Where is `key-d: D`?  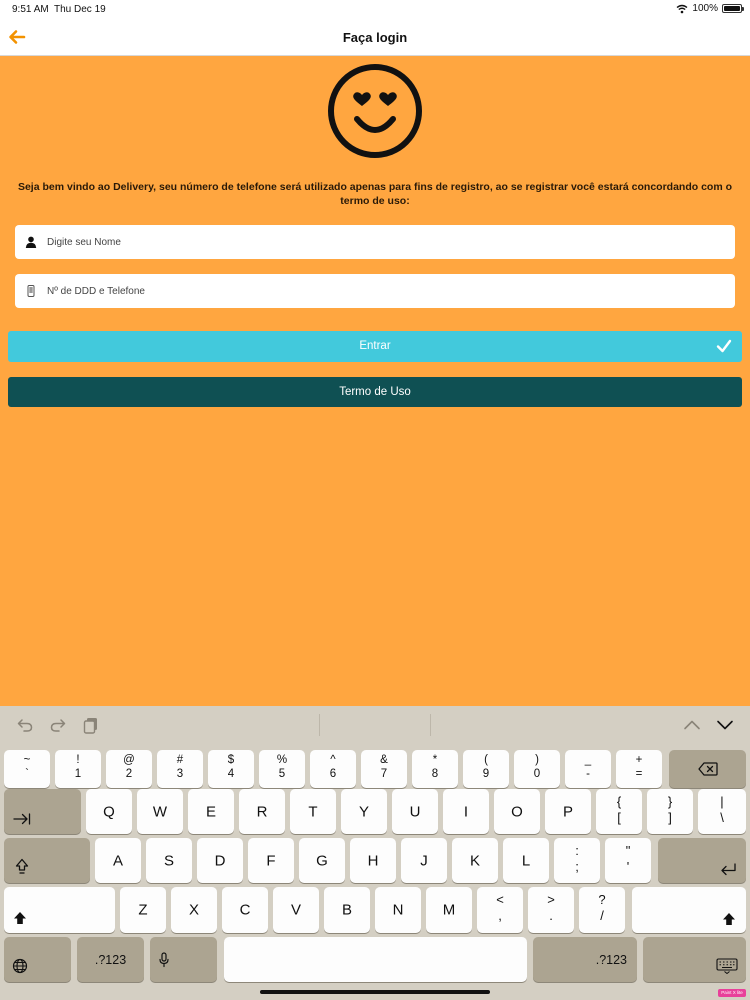
key-d: D is located at coordinates (220, 860).